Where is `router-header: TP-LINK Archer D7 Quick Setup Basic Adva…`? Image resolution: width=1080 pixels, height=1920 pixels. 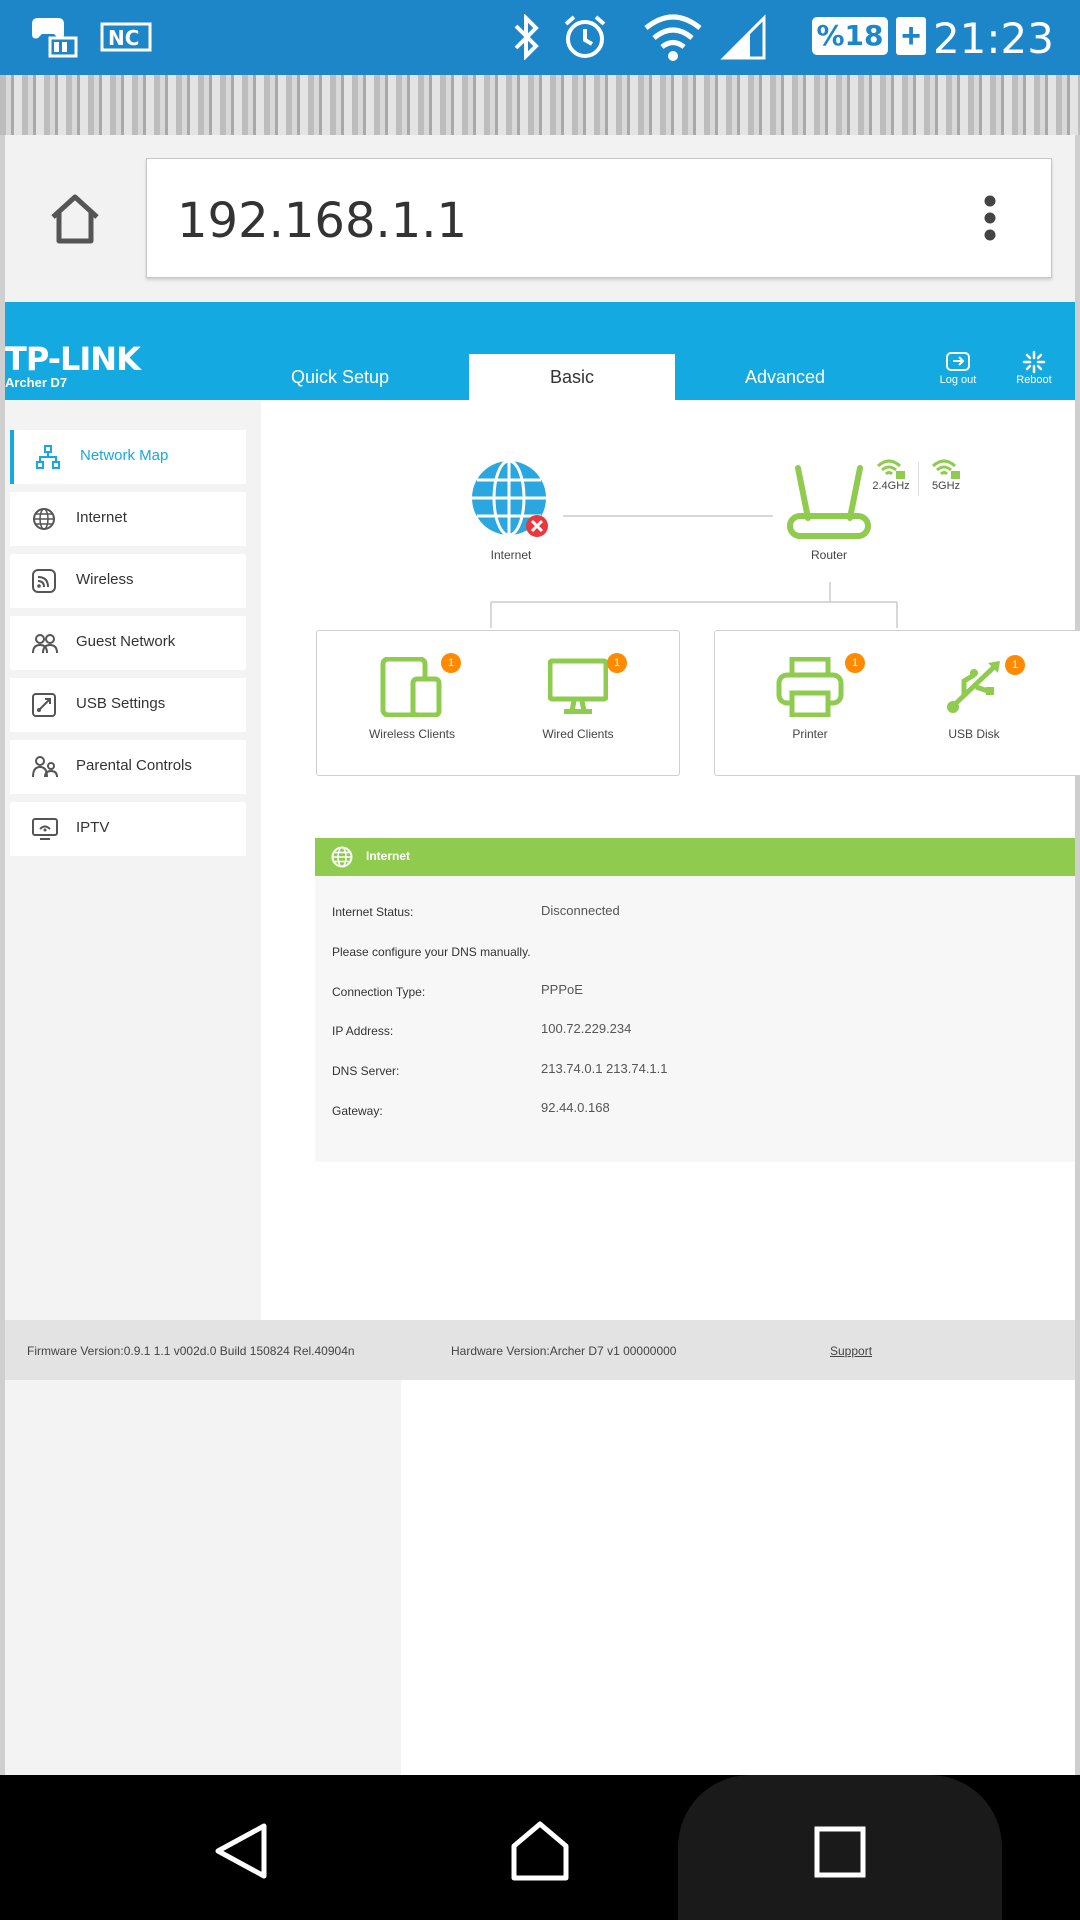
router-header: TP-LINK Archer D7 Quick Setup Basic Adva… is located at coordinates (540, 351).